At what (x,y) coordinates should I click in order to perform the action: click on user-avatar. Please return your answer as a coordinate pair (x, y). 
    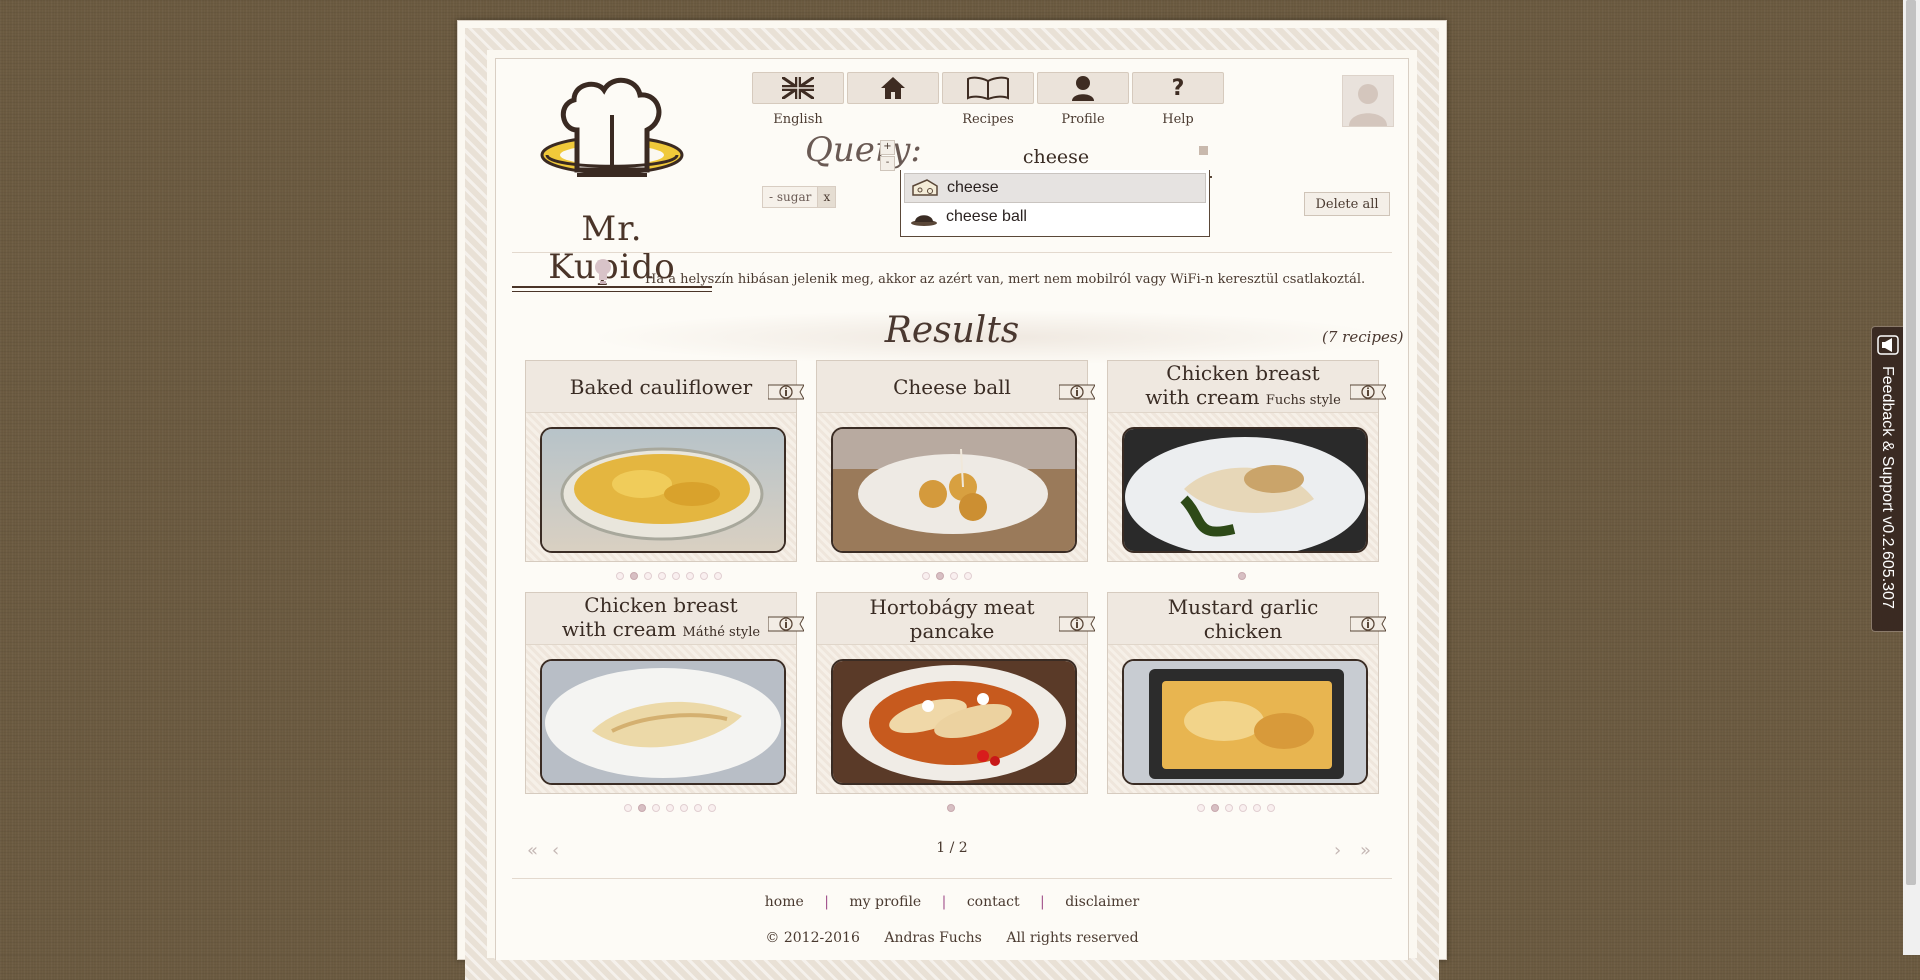
    Looking at the image, I should click on (1368, 101).